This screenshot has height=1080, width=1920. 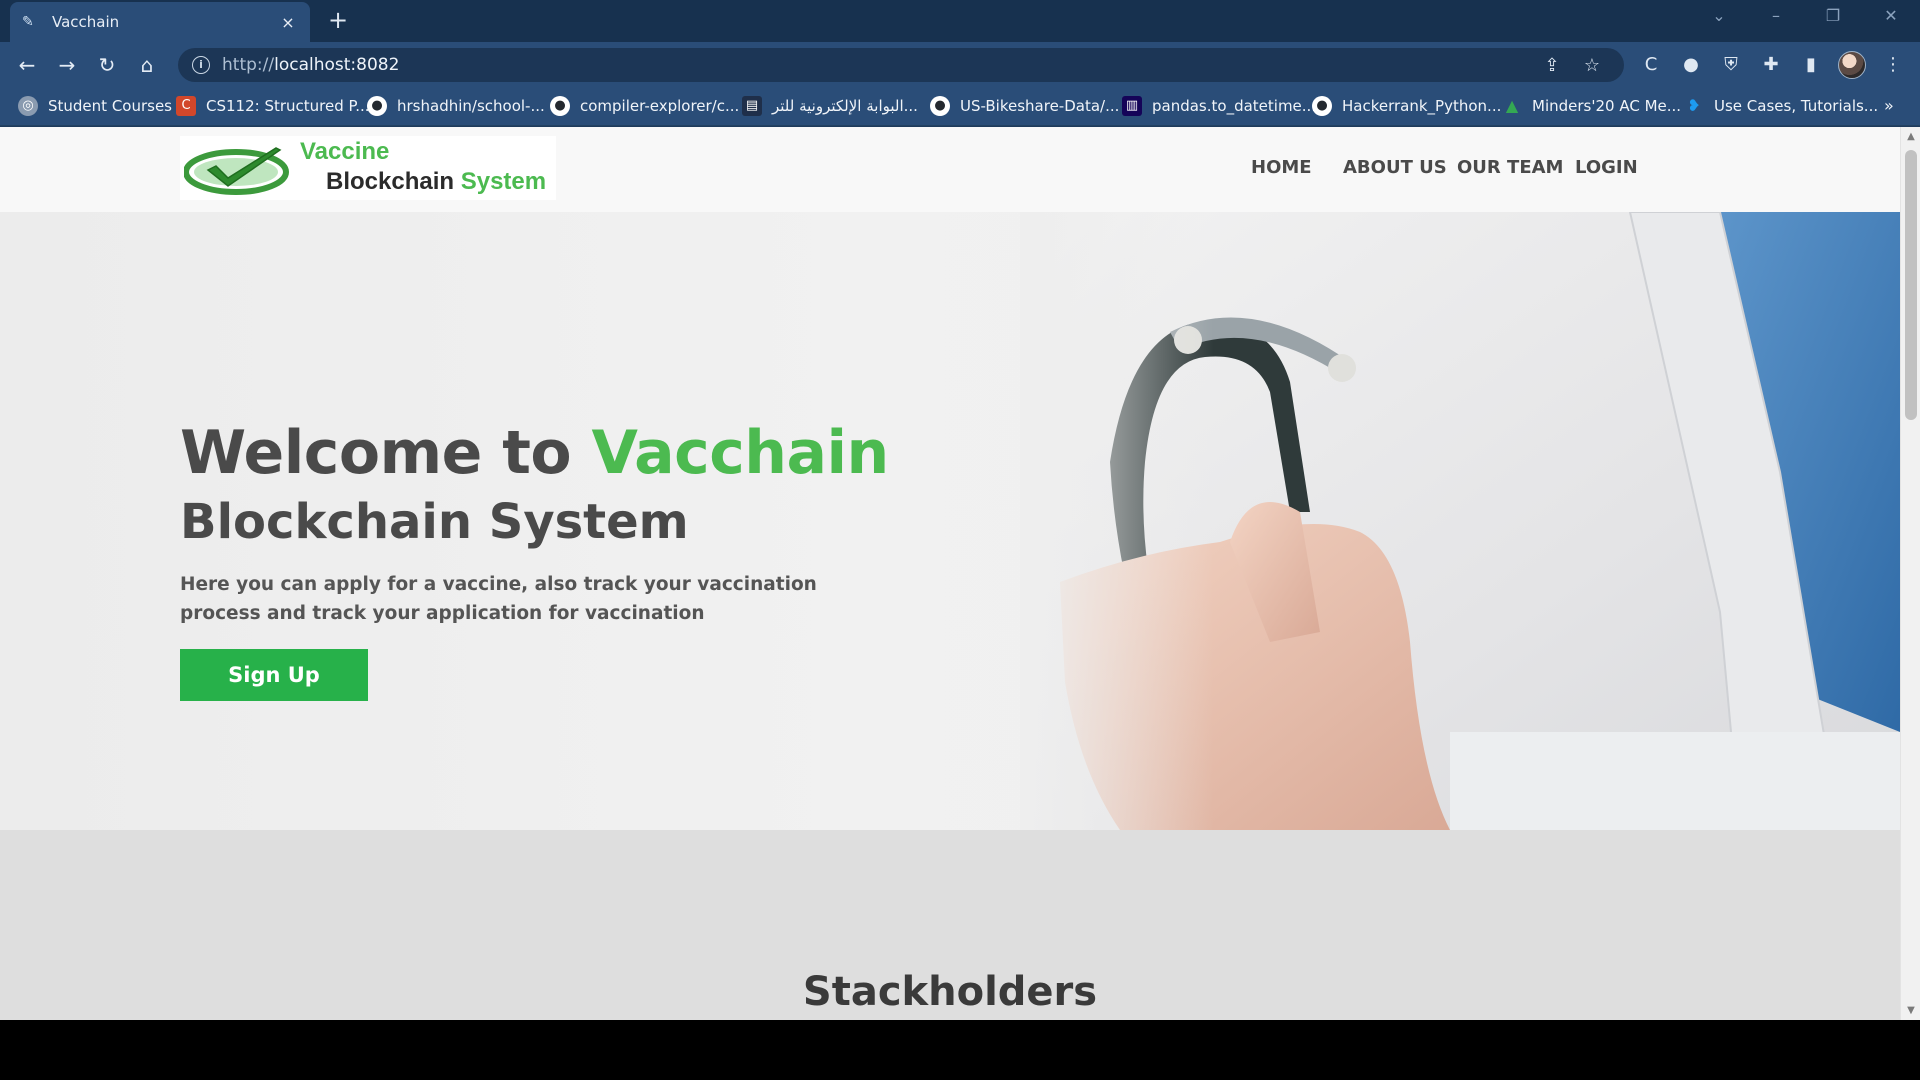 What do you see at coordinates (160, 22) in the screenshot?
I see `tab-vacchain: ✎ Vacchain ×` at bounding box center [160, 22].